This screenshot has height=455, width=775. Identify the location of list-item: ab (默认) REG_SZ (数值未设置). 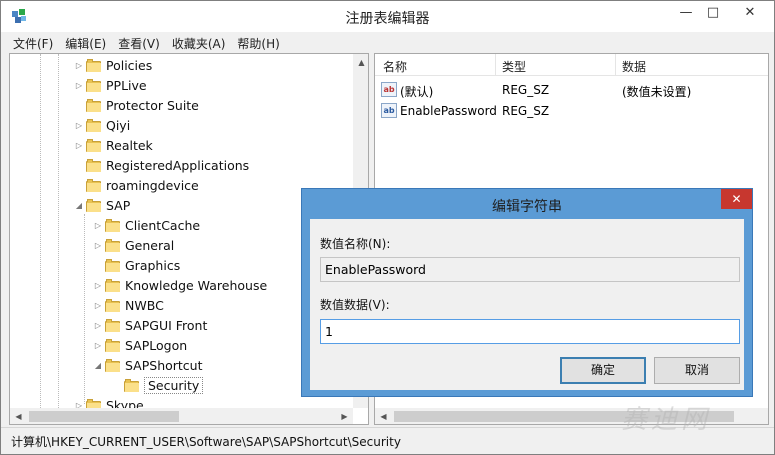
(571, 90).